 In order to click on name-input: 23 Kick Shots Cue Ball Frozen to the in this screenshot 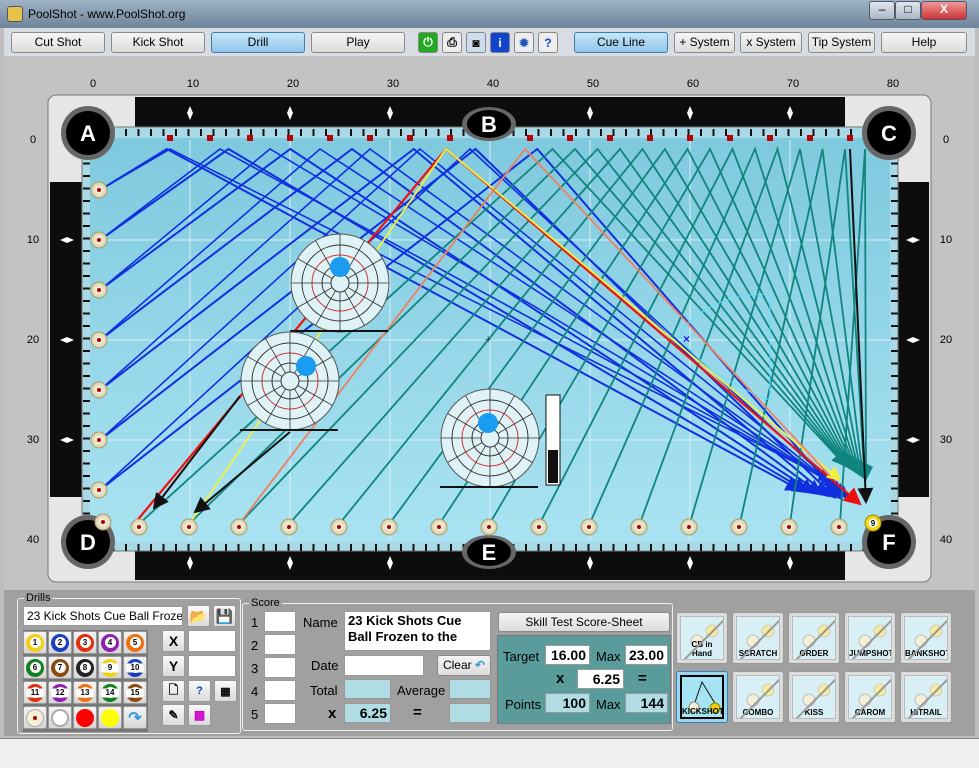, I will do `click(417, 631)`.